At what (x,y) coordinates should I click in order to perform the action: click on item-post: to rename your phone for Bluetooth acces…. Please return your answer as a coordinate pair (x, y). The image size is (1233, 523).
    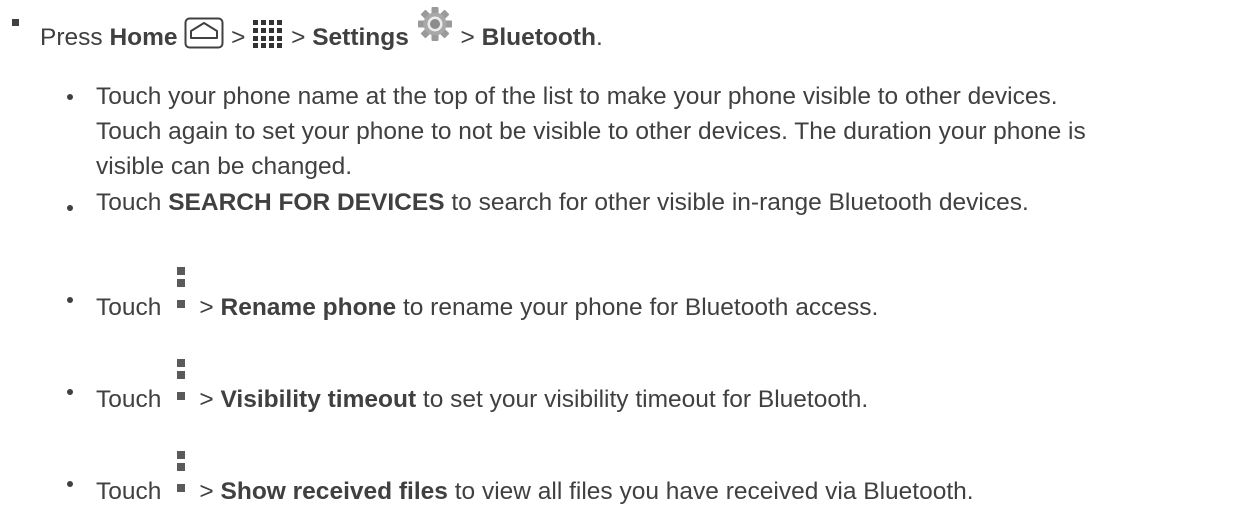
    Looking at the image, I should click on (637, 307).